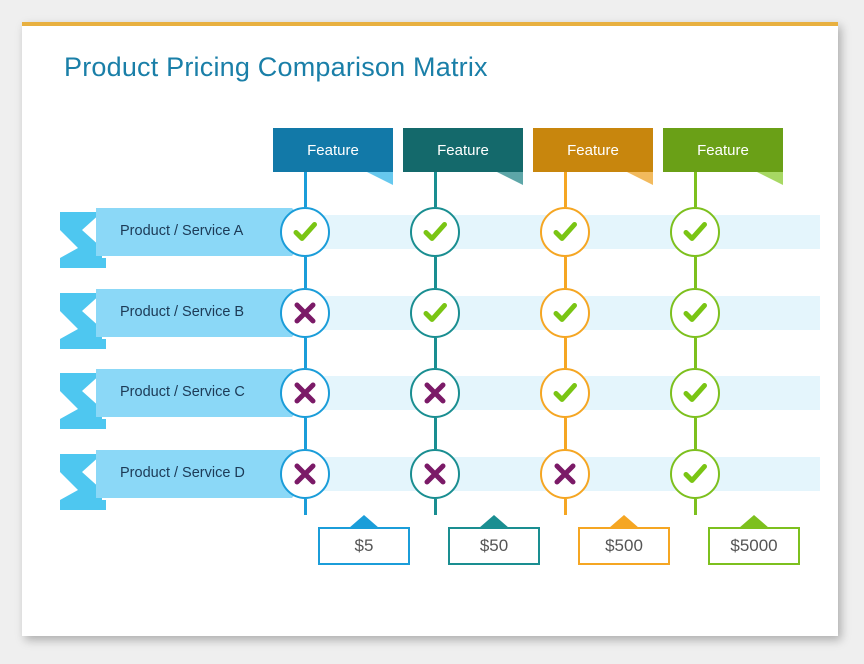 The image size is (864, 664). I want to click on matrix-cell-c1, so click(305, 393).